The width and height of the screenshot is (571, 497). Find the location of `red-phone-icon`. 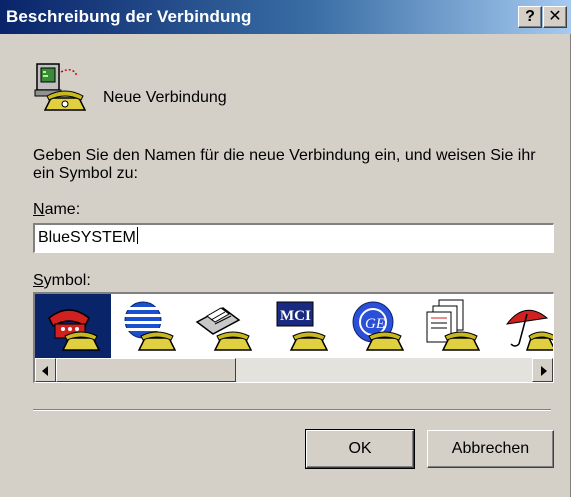

red-phone-icon is located at coordinates (73, 326).